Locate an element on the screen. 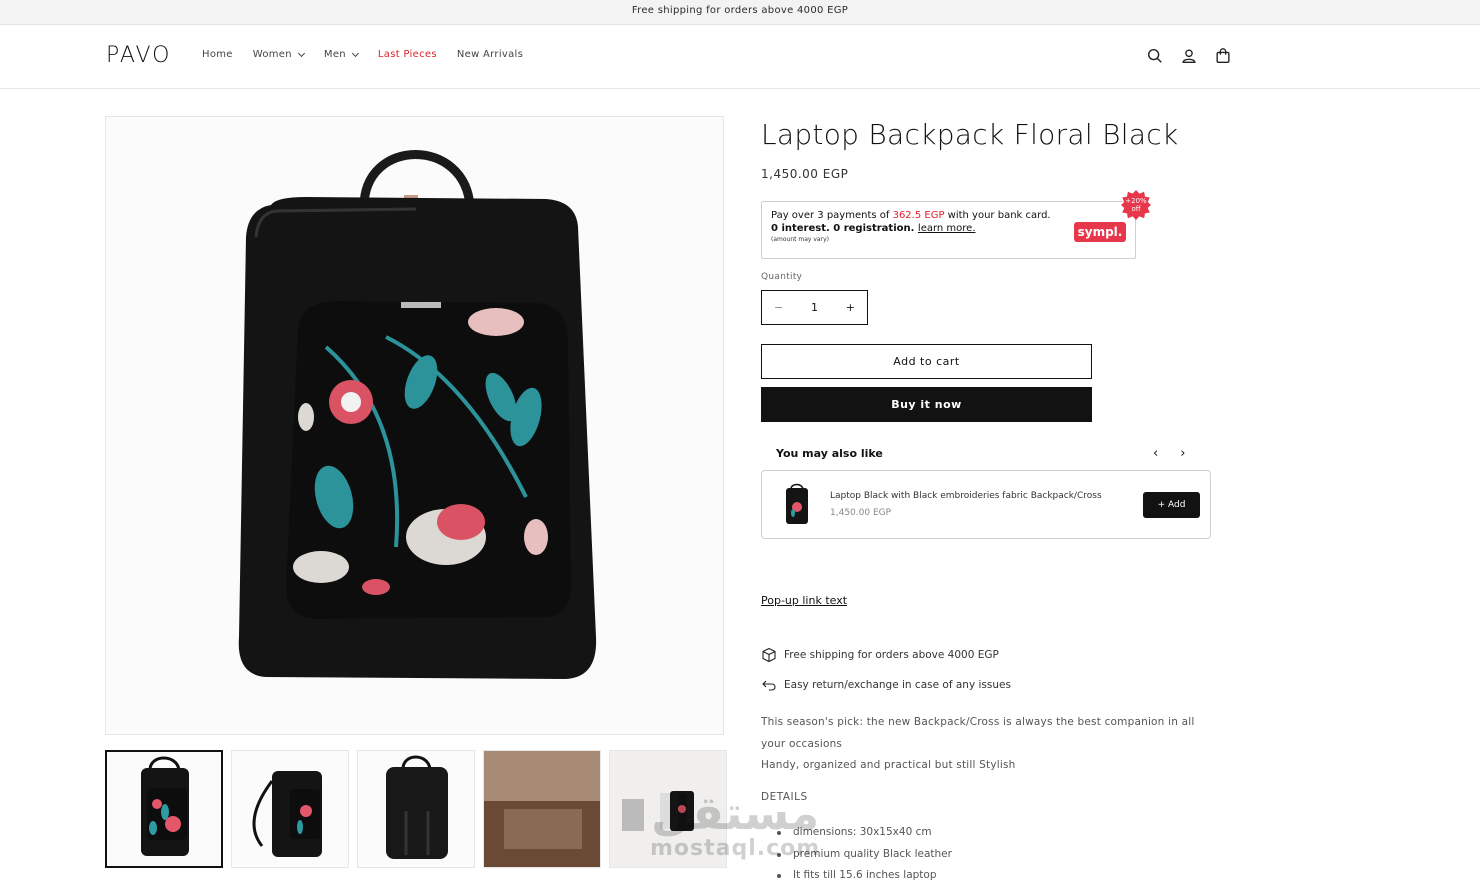  account-icon is located at coordinates (1189, 56).